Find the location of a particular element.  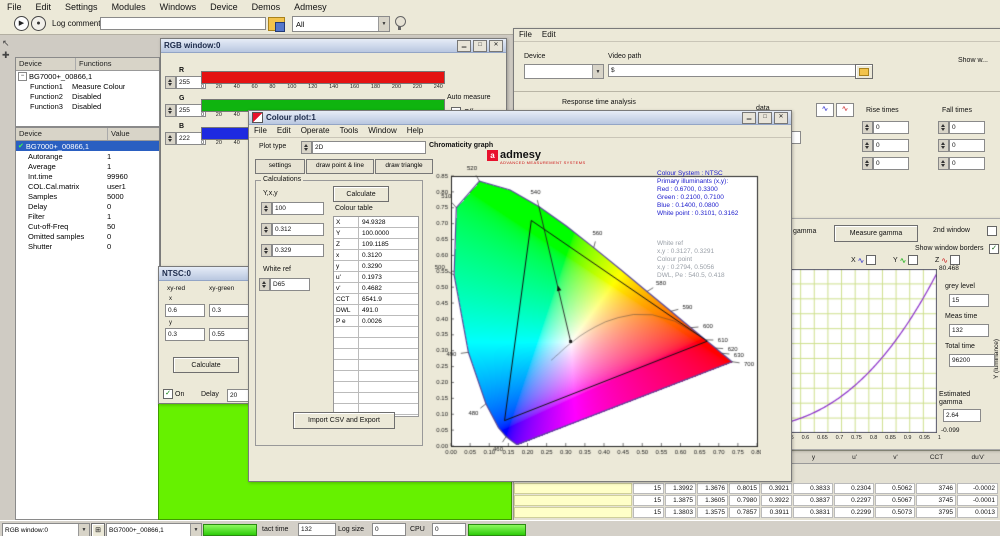

cp-menu-item-tools: Tools is located at coordinates (349, 131).